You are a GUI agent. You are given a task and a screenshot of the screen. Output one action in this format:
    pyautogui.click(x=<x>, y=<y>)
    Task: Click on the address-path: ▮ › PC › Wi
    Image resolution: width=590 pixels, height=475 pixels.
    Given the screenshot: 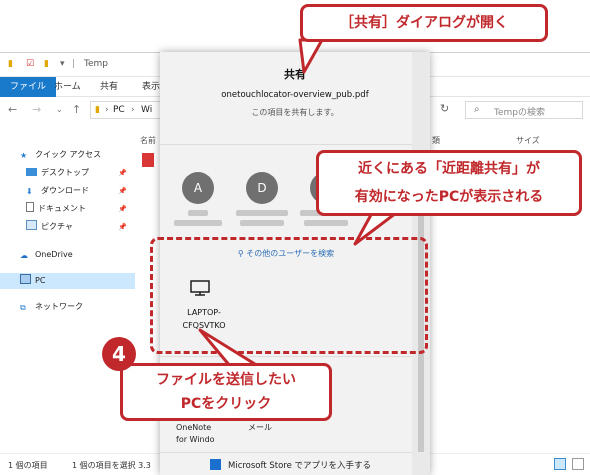 What is the action you would take?
    pyautogui.click(x=130, y=110)
    